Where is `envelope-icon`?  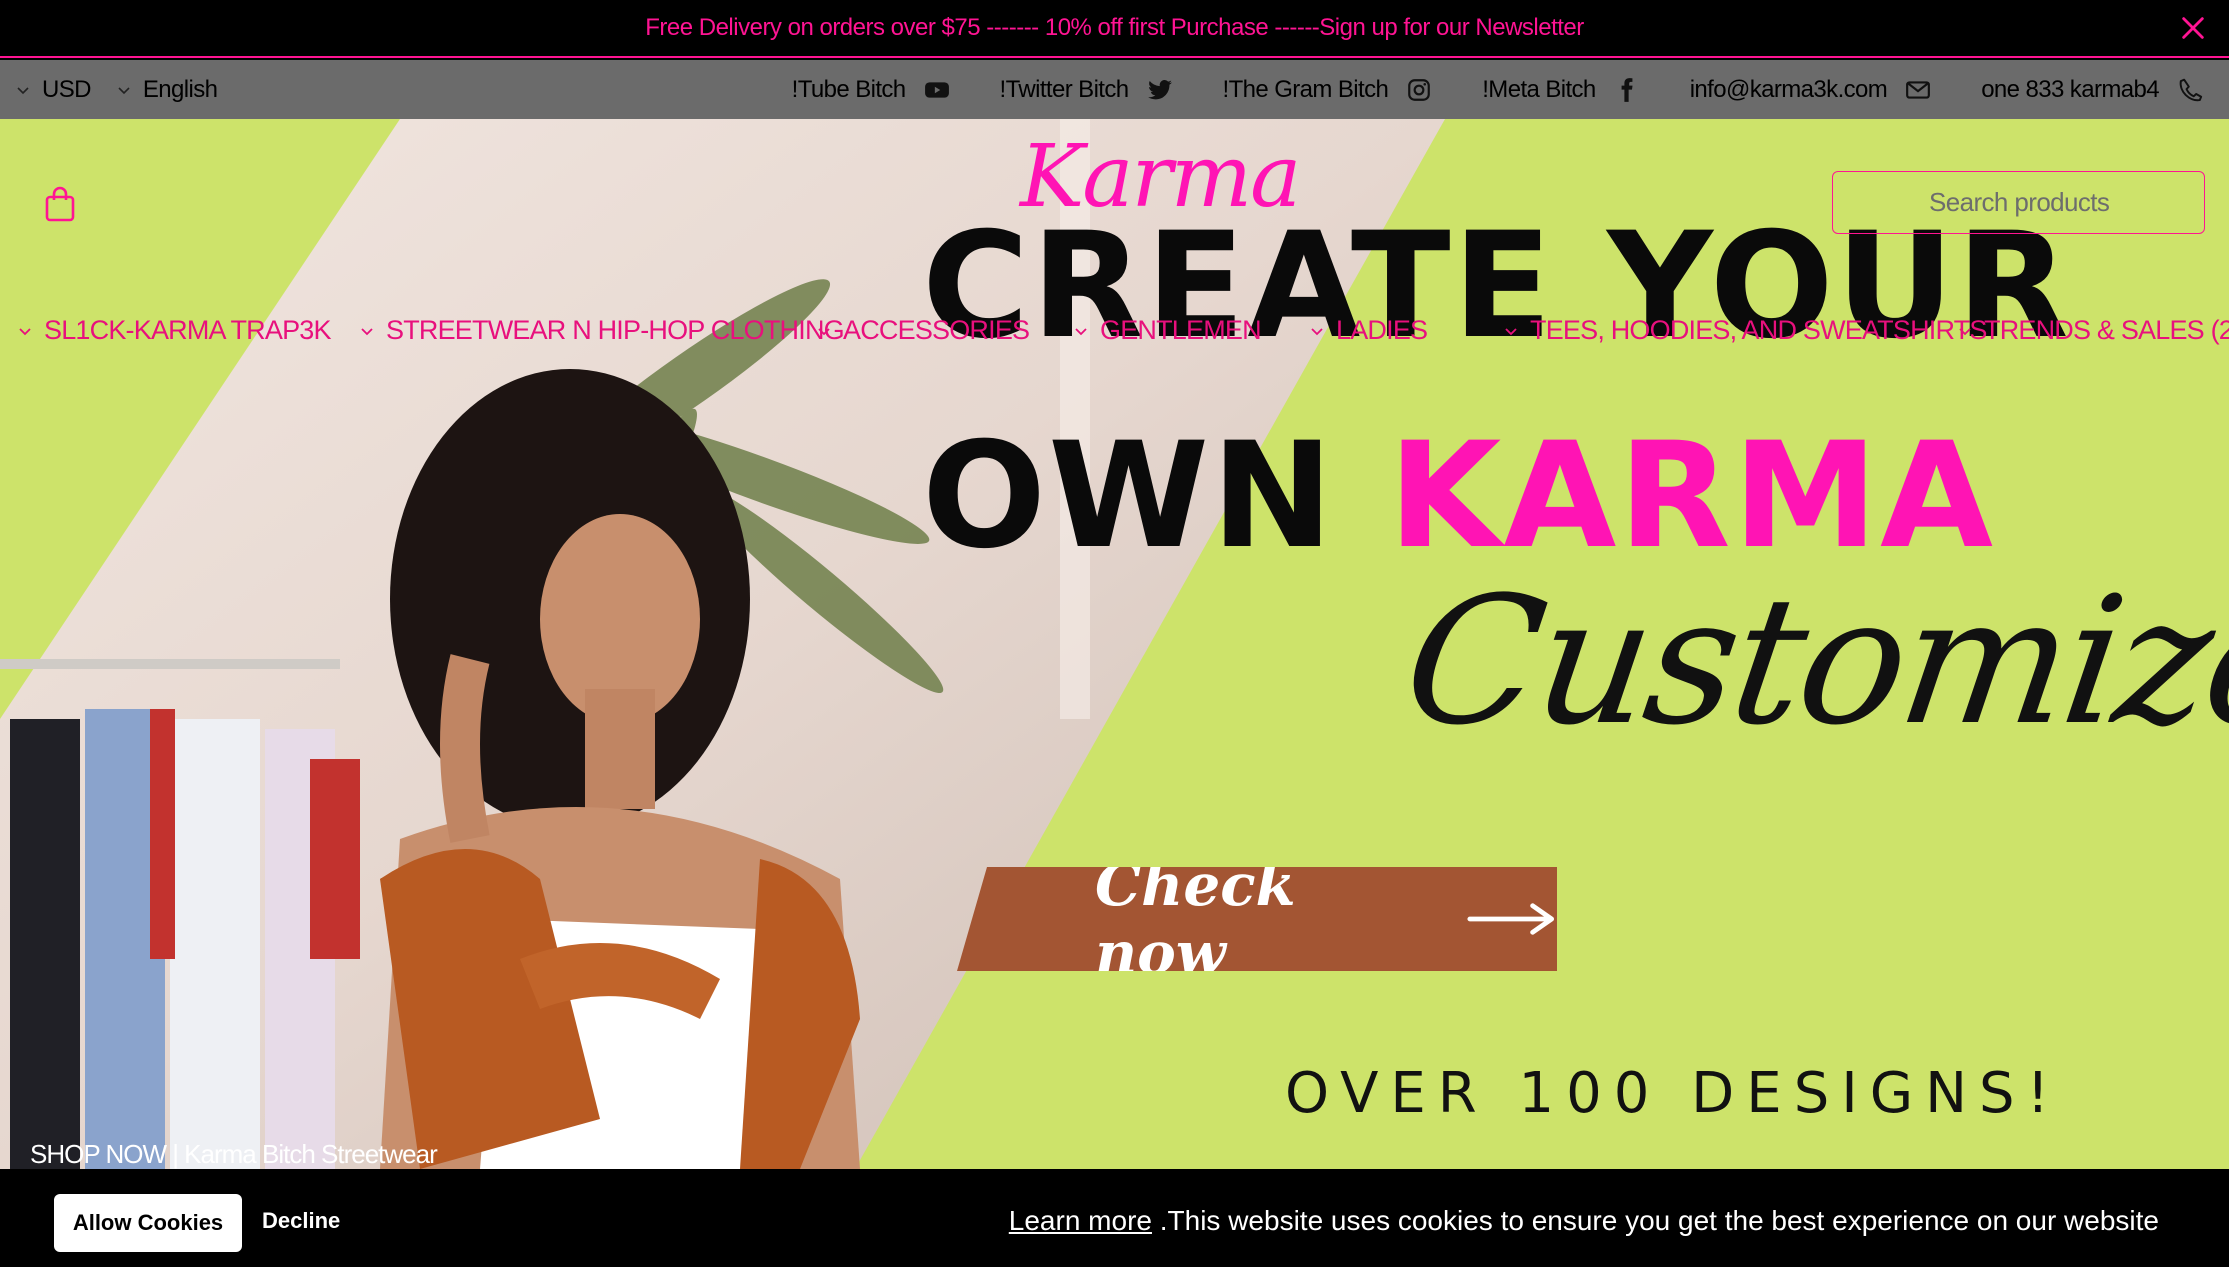 envelope-icon is located at coordinates (1918, 89).